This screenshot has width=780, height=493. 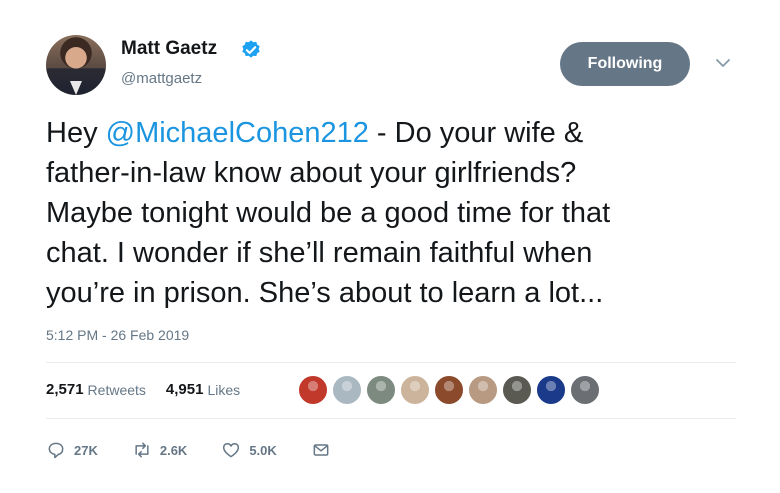 I want to click on reply-icon, so click(x=56, y=450).